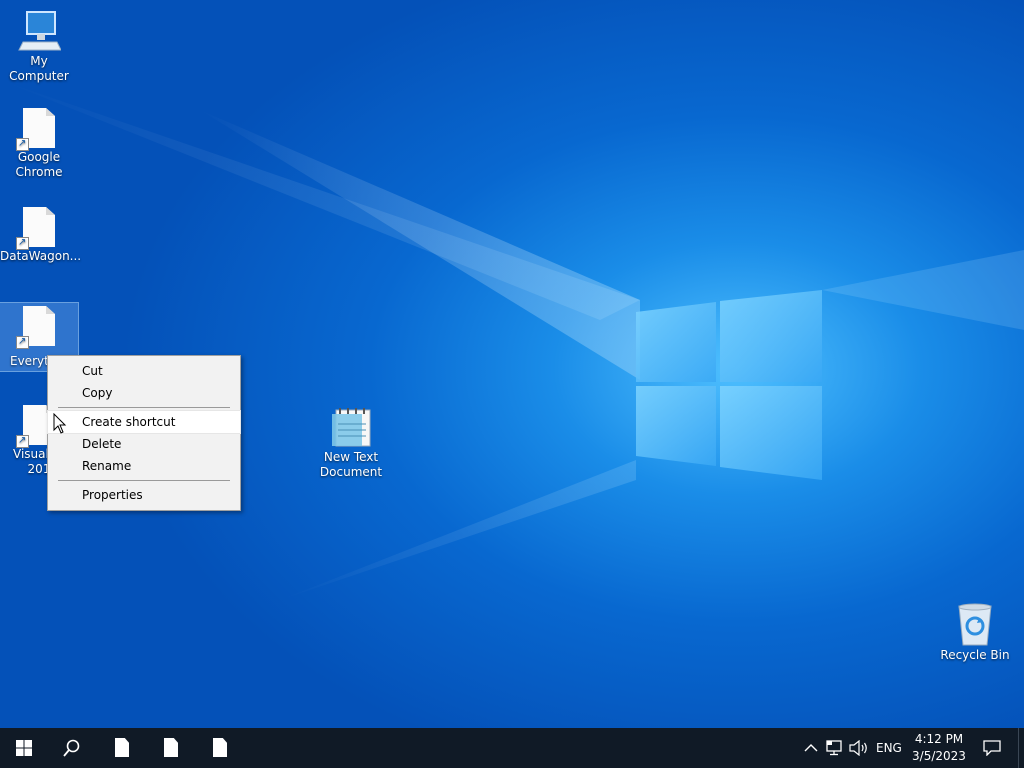 The height and width of the screenshot is (768, 1024). I want to click on taskbar: ENG 4:12 PM 3/5/2023, so click(512, 748).